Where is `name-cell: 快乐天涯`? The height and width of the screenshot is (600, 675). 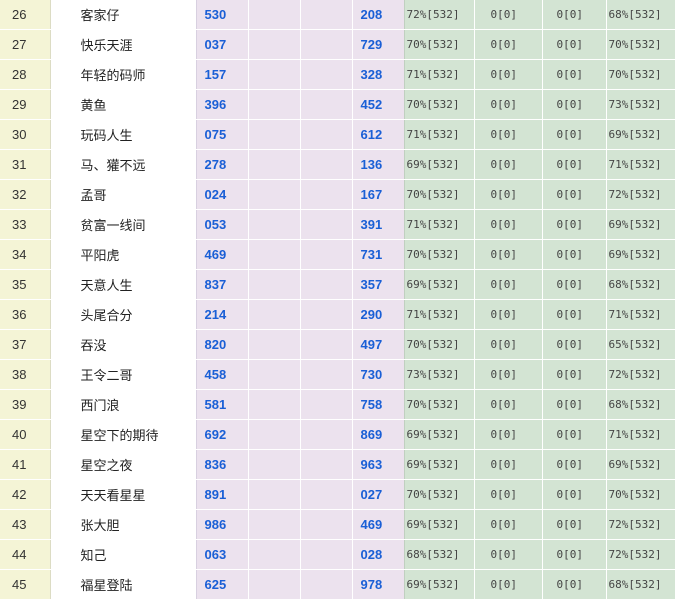
name-cell: 快乐天涯 is located at coordinates (123, 44).